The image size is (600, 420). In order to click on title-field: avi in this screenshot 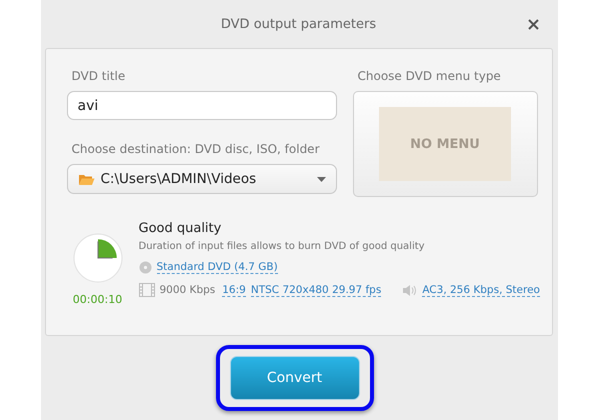, I will do `click(201, 105)`.